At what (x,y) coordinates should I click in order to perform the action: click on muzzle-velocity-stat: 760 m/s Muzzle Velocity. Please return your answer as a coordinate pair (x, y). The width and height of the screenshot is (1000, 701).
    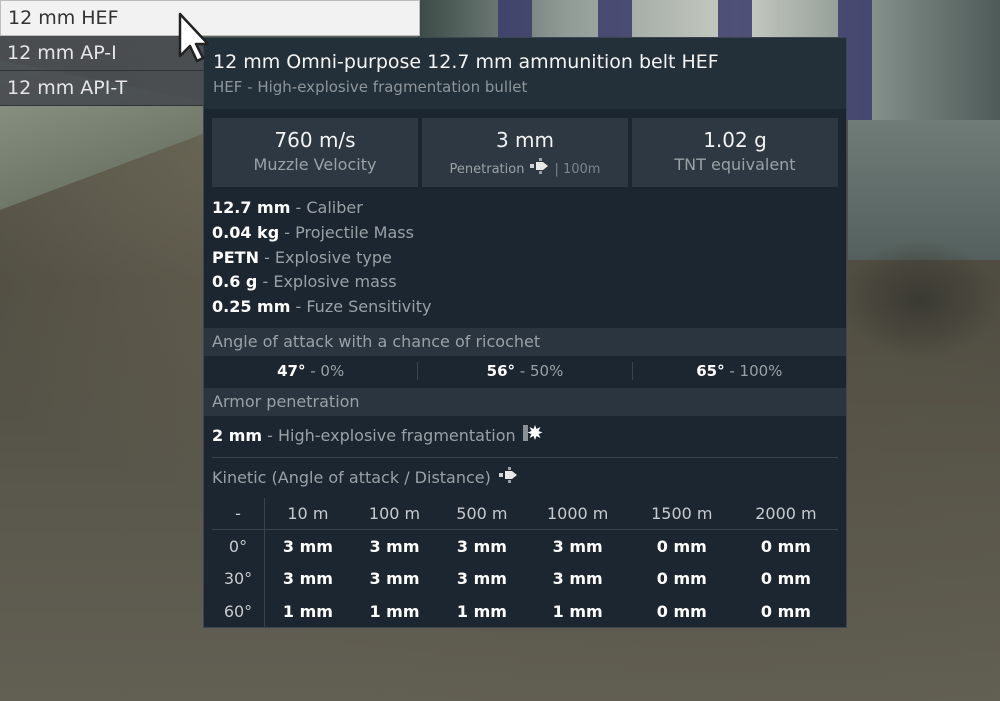
    Looking at the image, I should click on (315, 152).